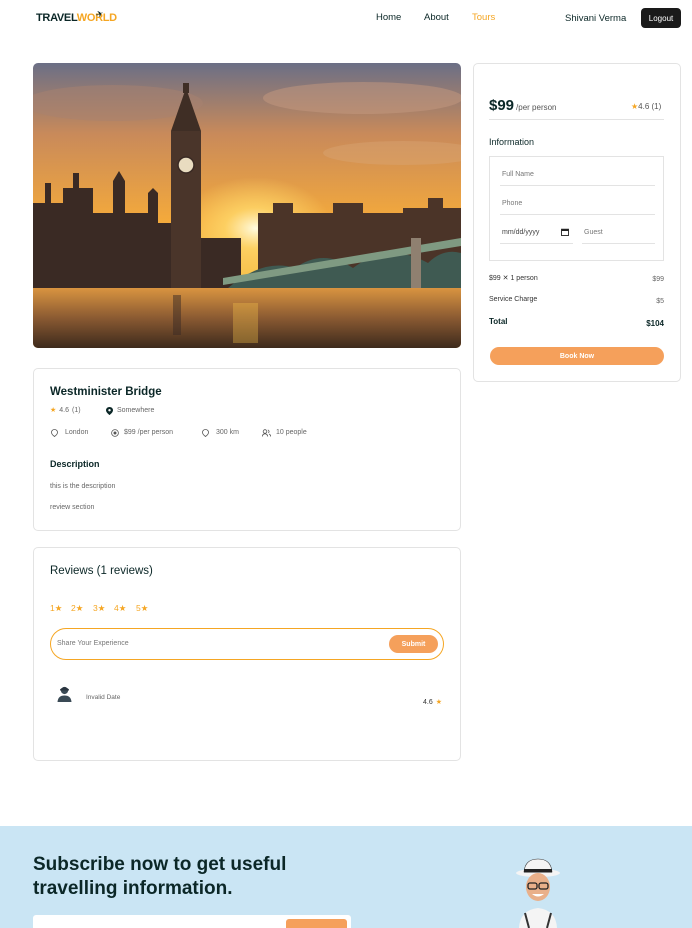 Image resolution: width=692 pixels, height=928 pixels. What do you see at coordinates (433, 702) in the screenshot?
I see `review-rating: 4.6 ★` at bounding box center [433, 702].